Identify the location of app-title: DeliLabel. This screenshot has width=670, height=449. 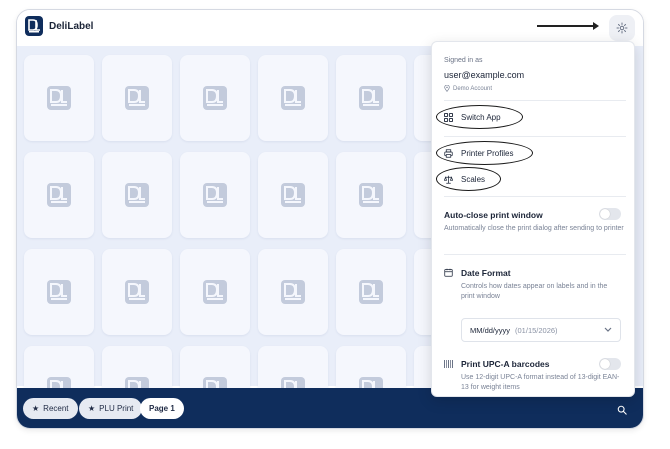
(71, 26).